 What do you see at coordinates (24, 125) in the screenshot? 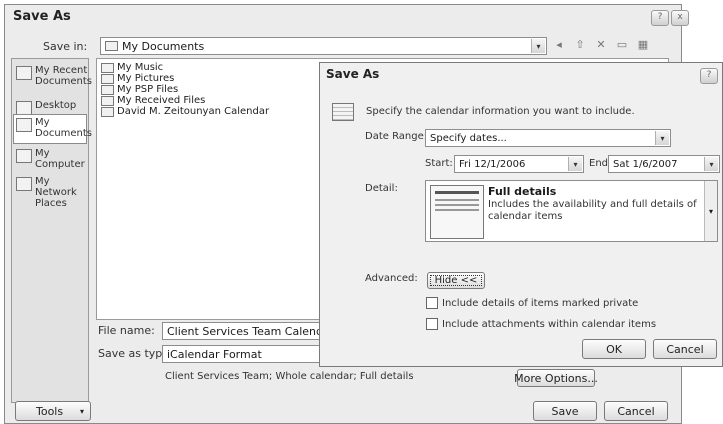
I see `my-documents-icon` at bounding box center [24, 125].